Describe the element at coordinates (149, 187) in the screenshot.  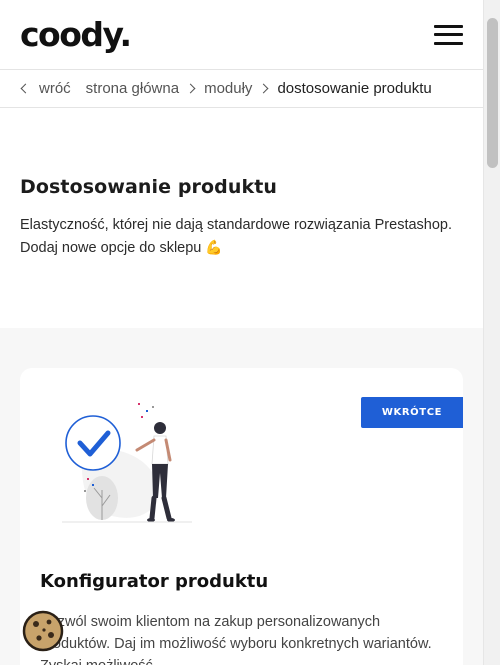
I see `page-title: Dostosowanie produktu` at that location.